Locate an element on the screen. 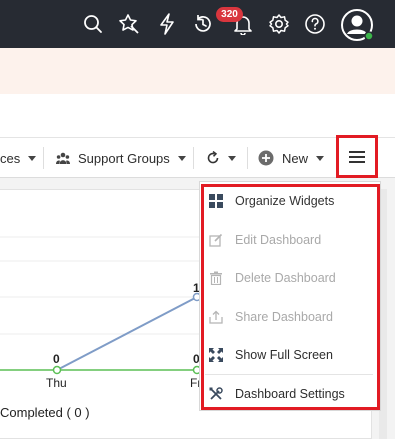 This screenshot has height=439, width=395. history-icon is located at coordinates (203, 24).